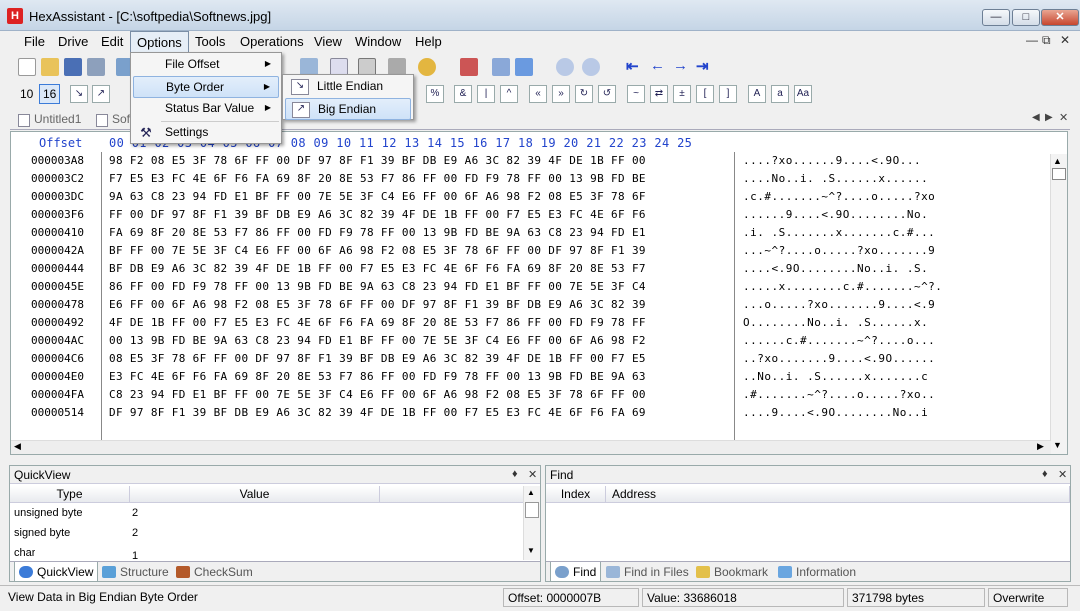  What do you see at coordinates (835, 323) in the screenshot?
I see `hex-row-ascii: O........No..i. .S......x.` at bounding box center [835, 323].